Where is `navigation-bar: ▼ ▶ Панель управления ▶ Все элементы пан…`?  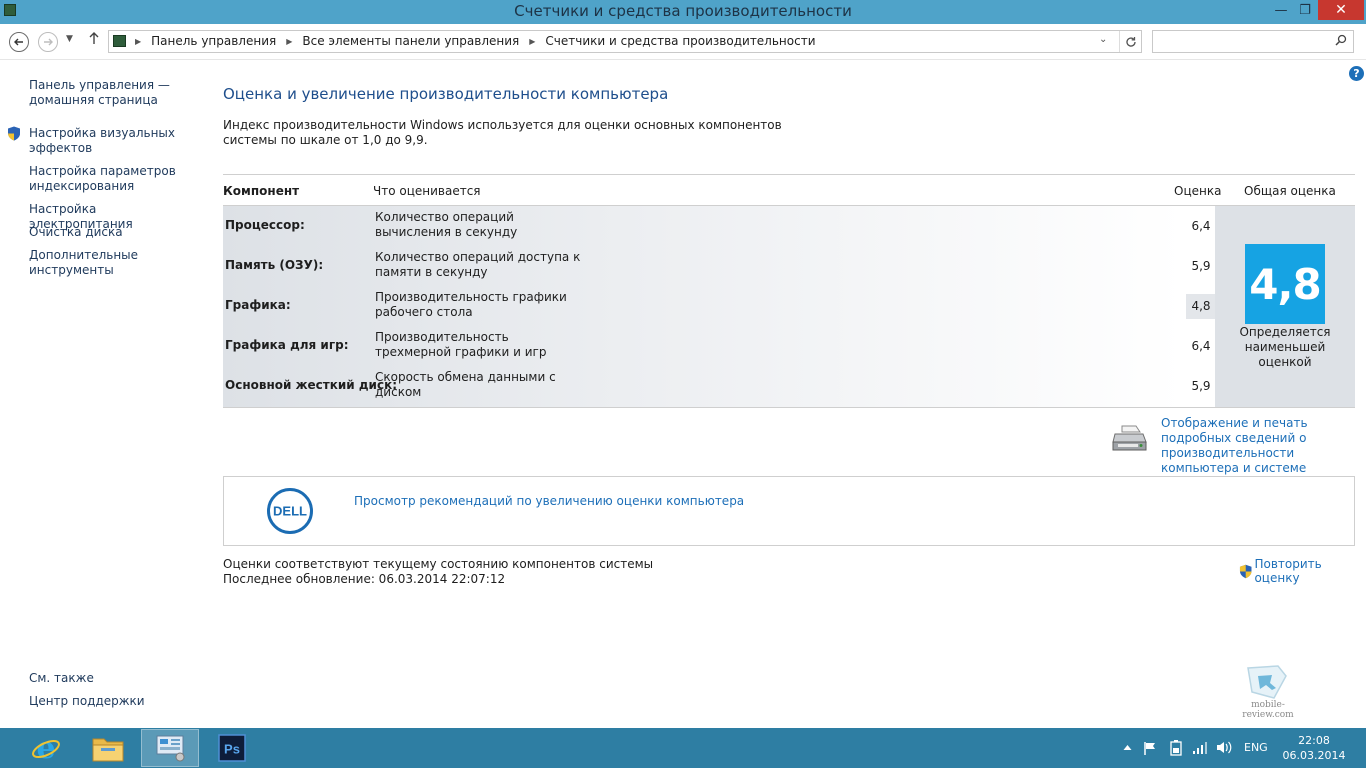
navigation-bar: ▼ ▶ Панель управления ▶ Все элементы пан… is located at coordinates (683, 42).